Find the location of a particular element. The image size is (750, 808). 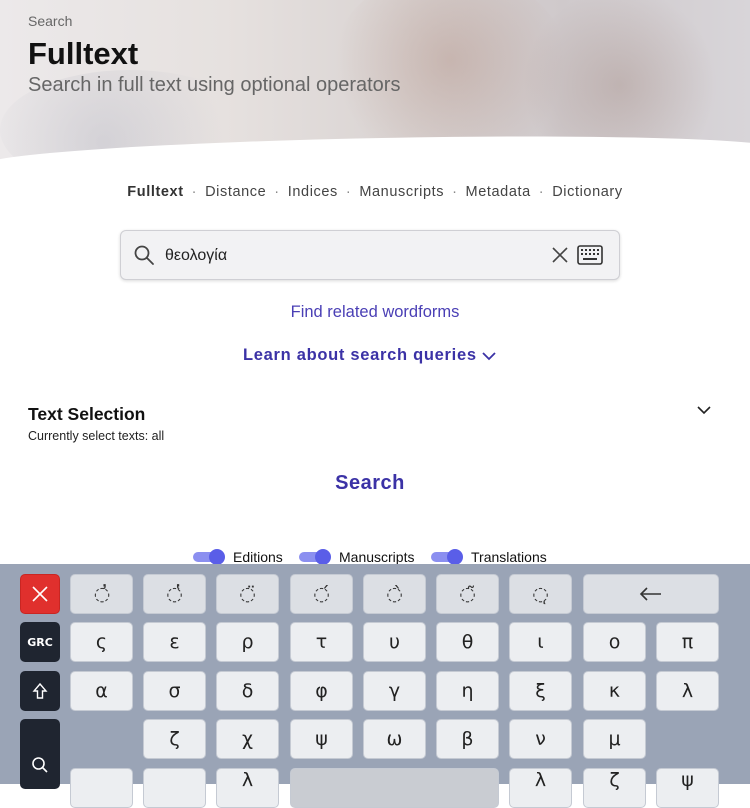

letter-key: ω is located at coordinates (394, 739).